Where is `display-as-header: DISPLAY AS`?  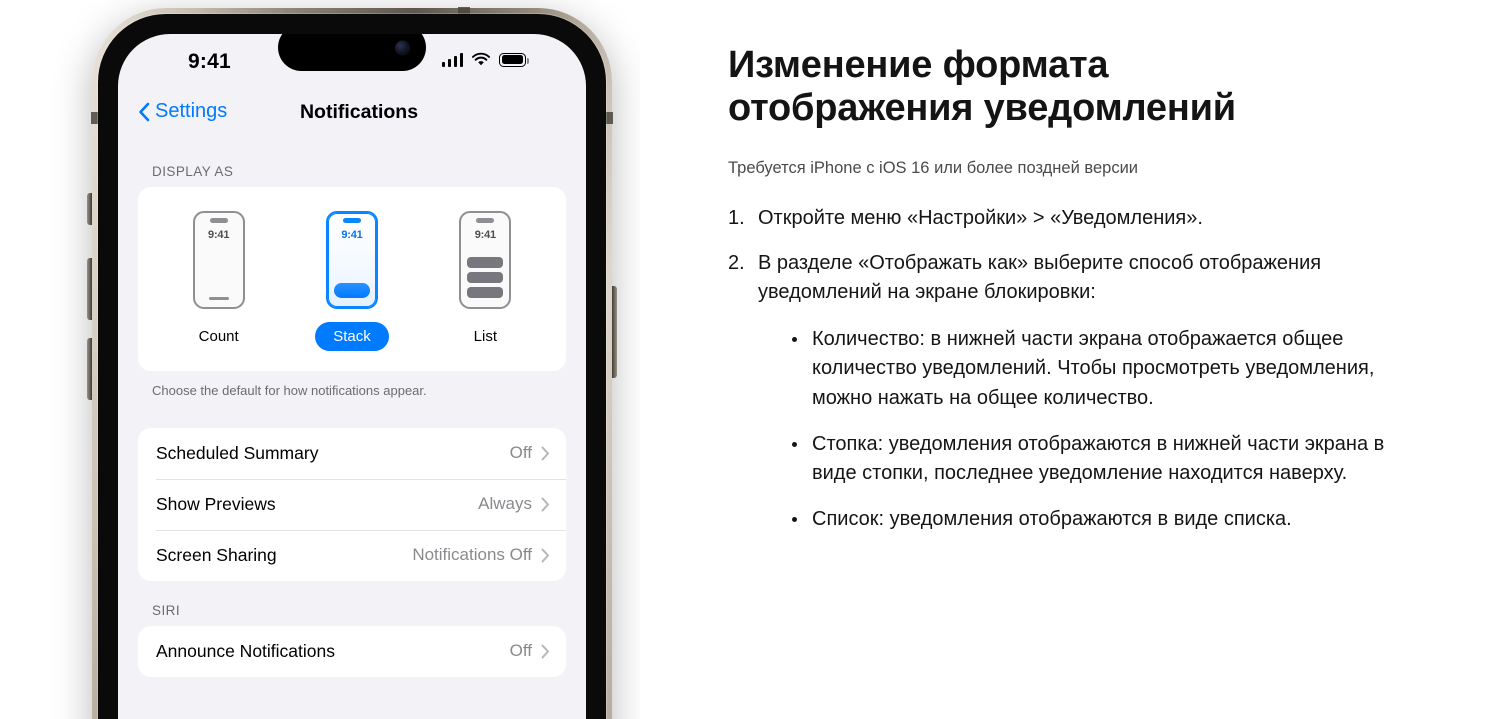 display-as-header: DISPLAY AS is located at coordinates (193, 171).